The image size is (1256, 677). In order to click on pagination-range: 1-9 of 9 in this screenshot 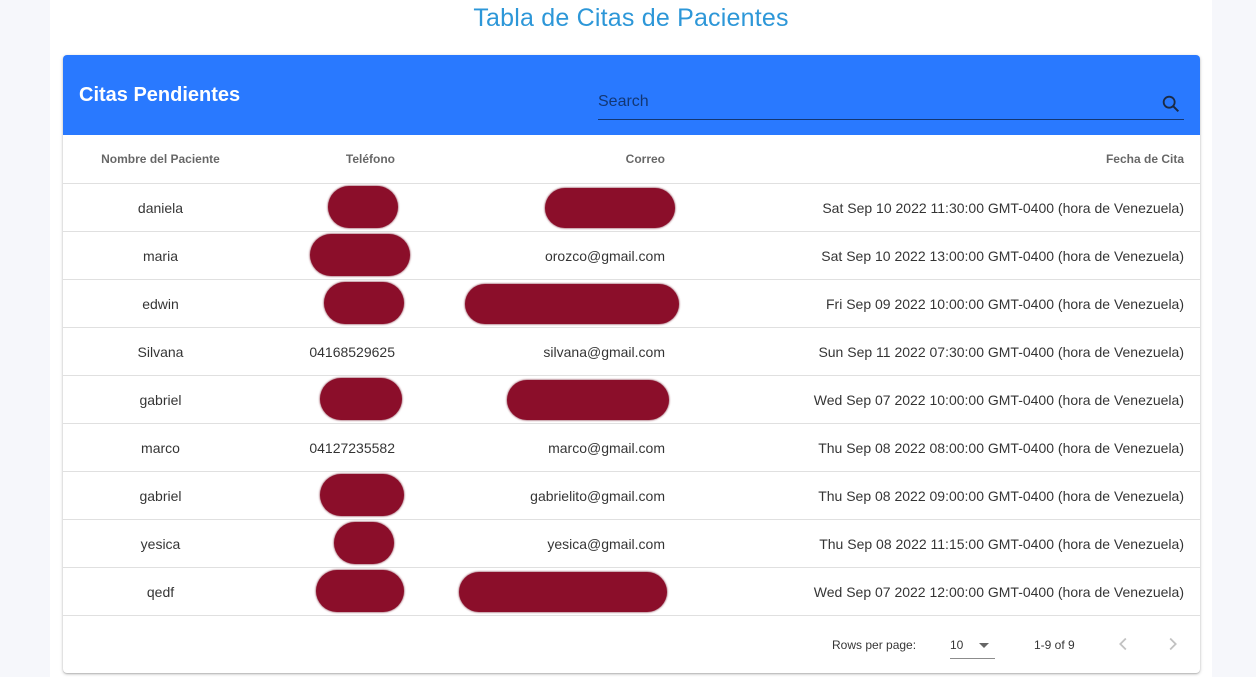, I will do `click(1054, 645)`.